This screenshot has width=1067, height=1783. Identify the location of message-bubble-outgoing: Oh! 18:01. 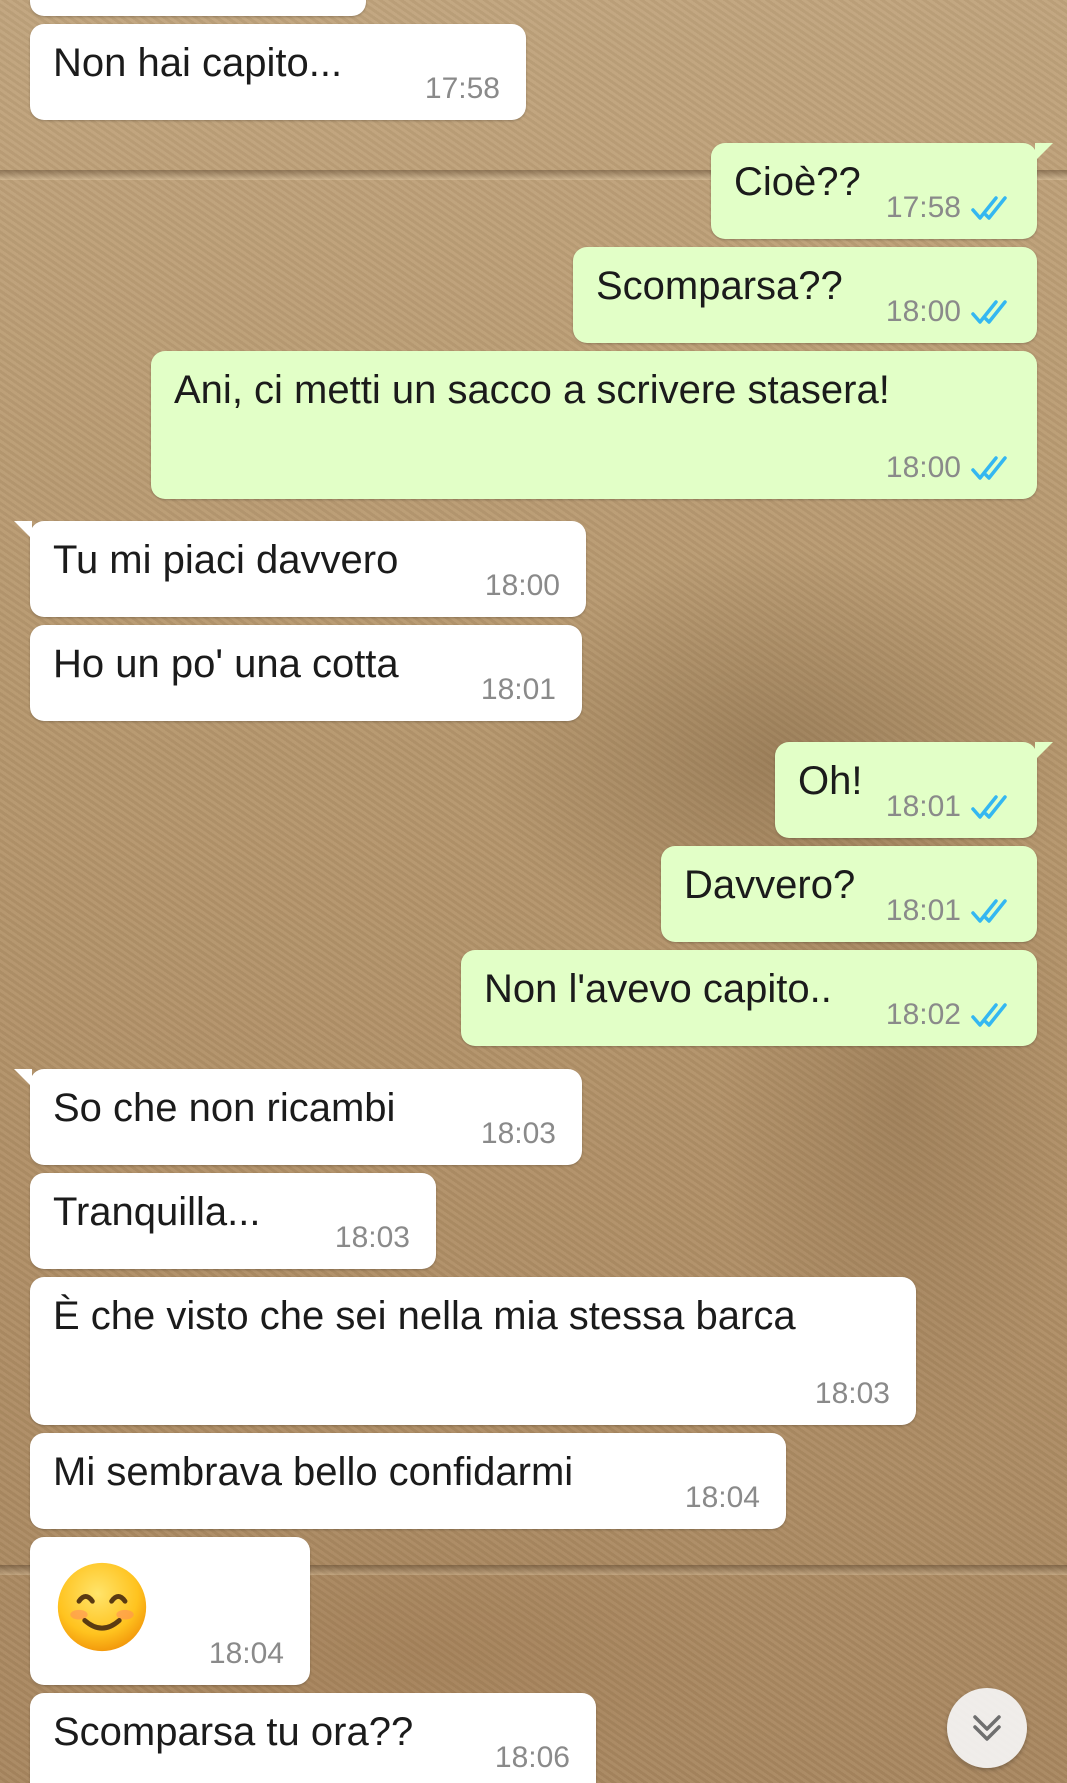
(914, 790).